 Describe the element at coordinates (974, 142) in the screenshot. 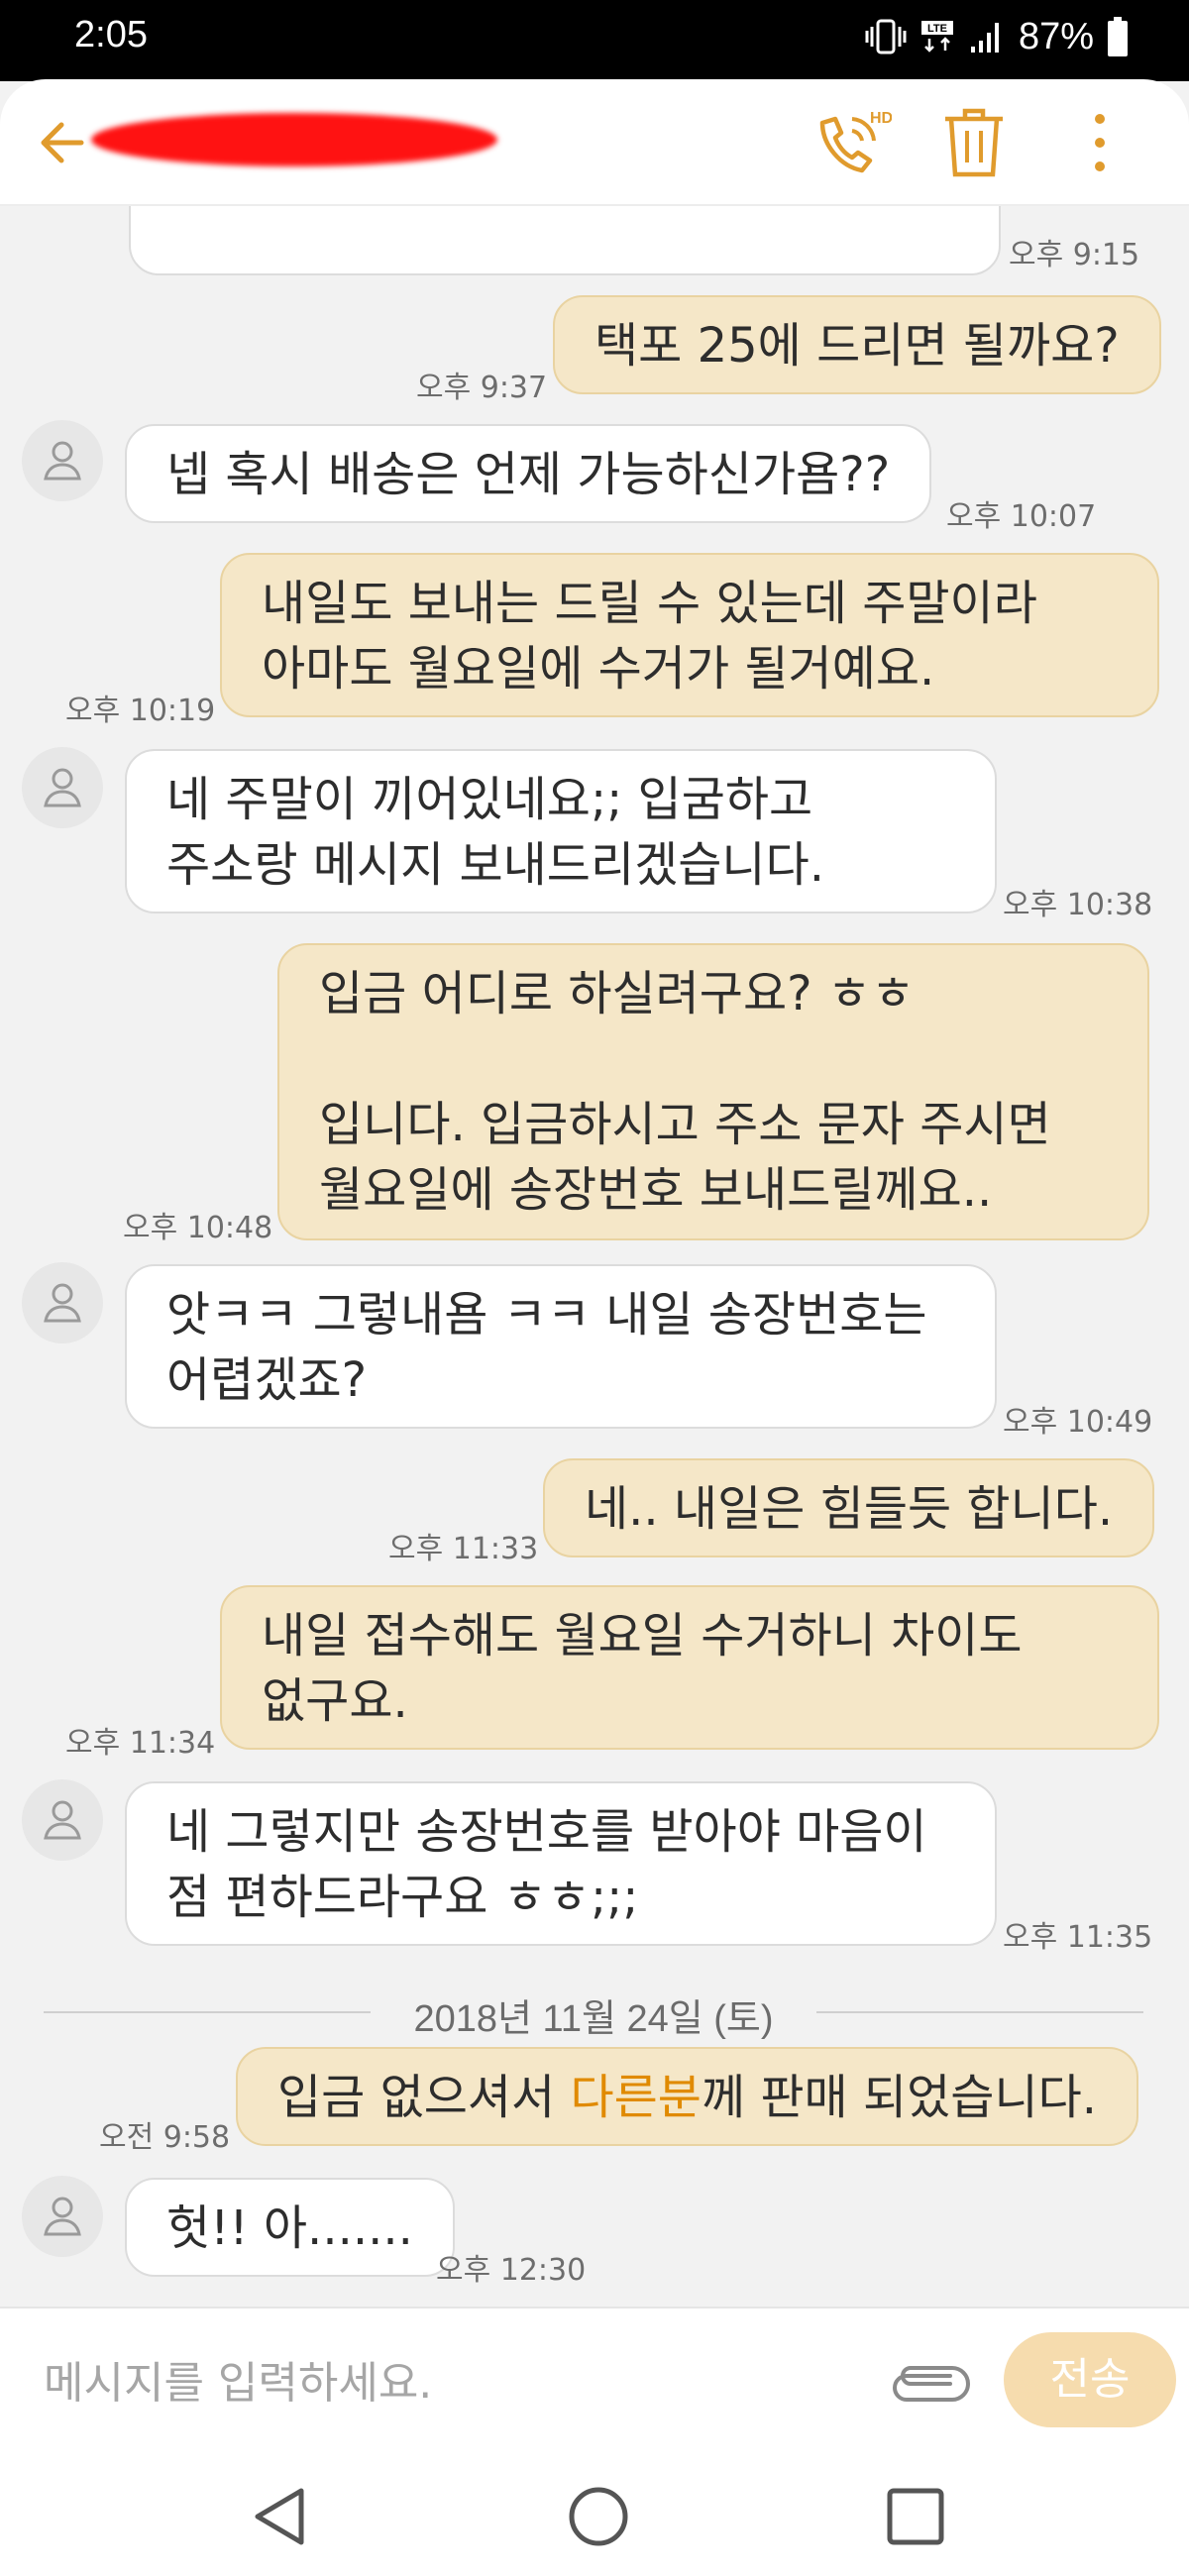

I see `delete-trash-icon` at that location.